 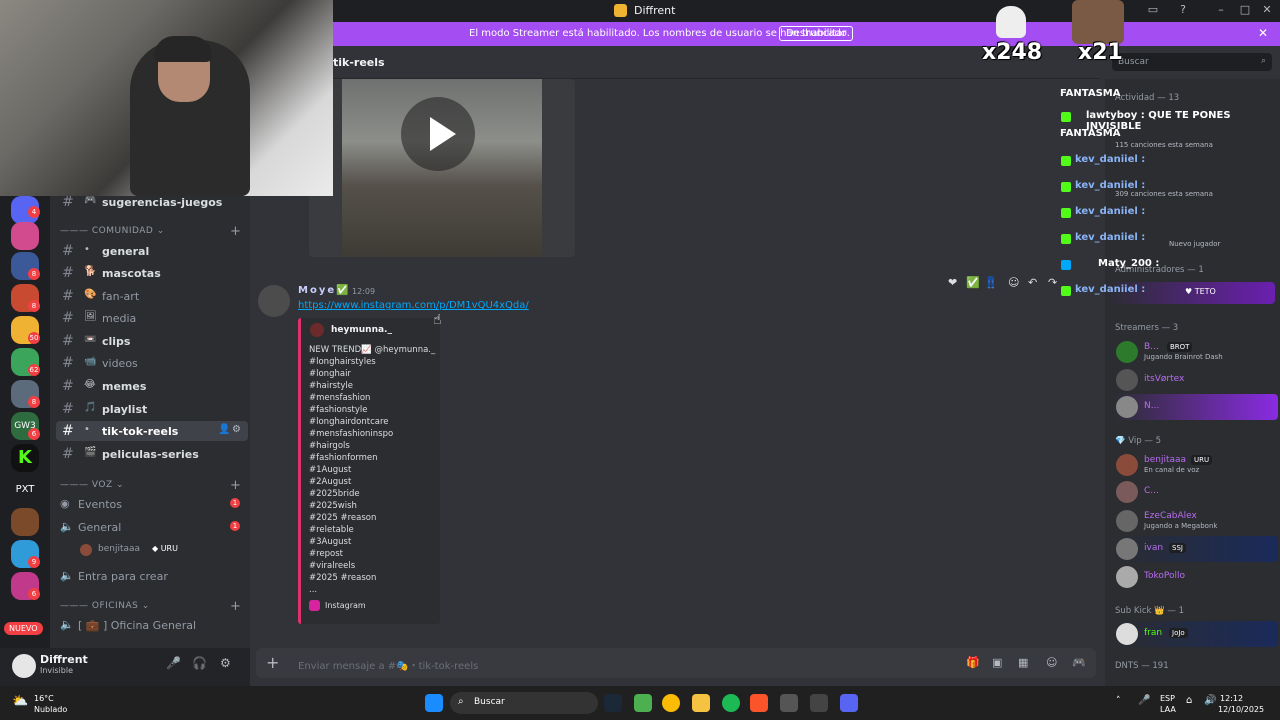 What do you see at coordinates (524, 703) in the screenshot?
I see `taskbar-search: ⌕ Buscar` at bounding box center [524, 703].